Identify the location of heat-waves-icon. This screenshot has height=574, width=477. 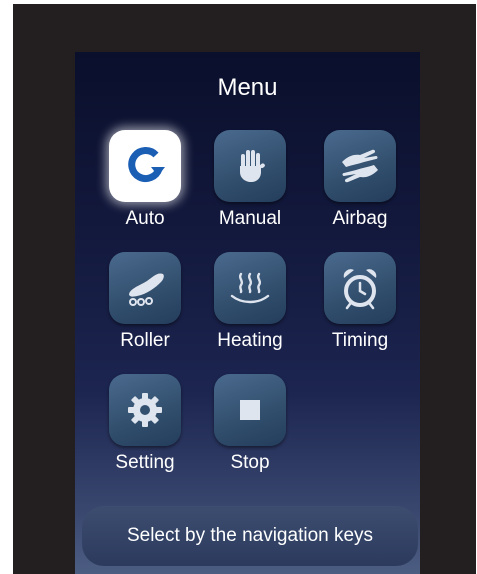
(250, 288).